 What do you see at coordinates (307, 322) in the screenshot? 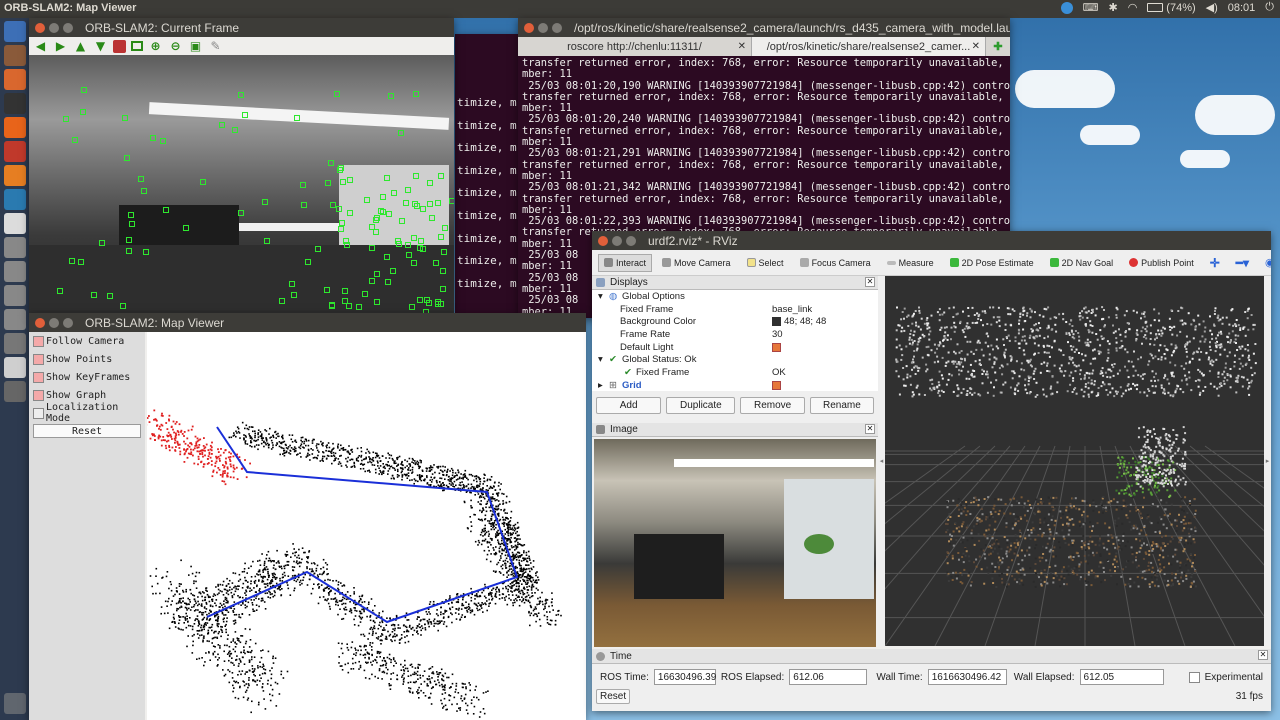
I see `map-viewer-titlebar: ORB-SLAM2: Map Viewer` at bounding box center [307, 322].